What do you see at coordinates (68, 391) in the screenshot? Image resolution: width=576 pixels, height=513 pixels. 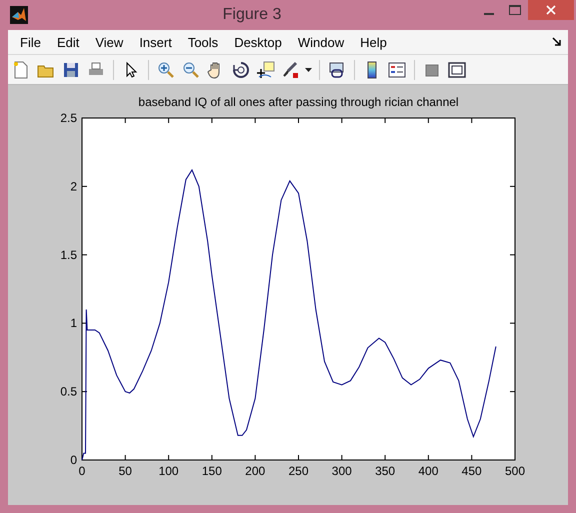 I see `y-tick-label: 0.5` at bounding box center [68, 391].